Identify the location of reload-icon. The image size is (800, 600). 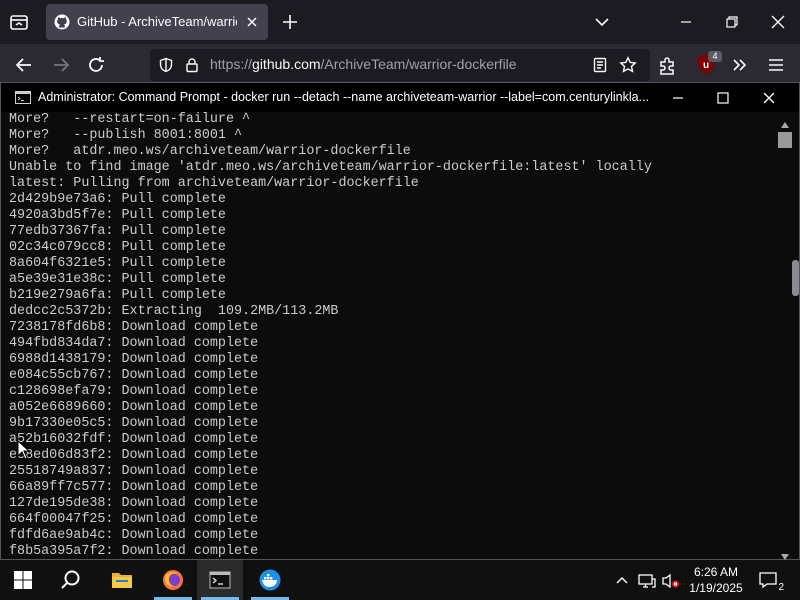
(96, 65).